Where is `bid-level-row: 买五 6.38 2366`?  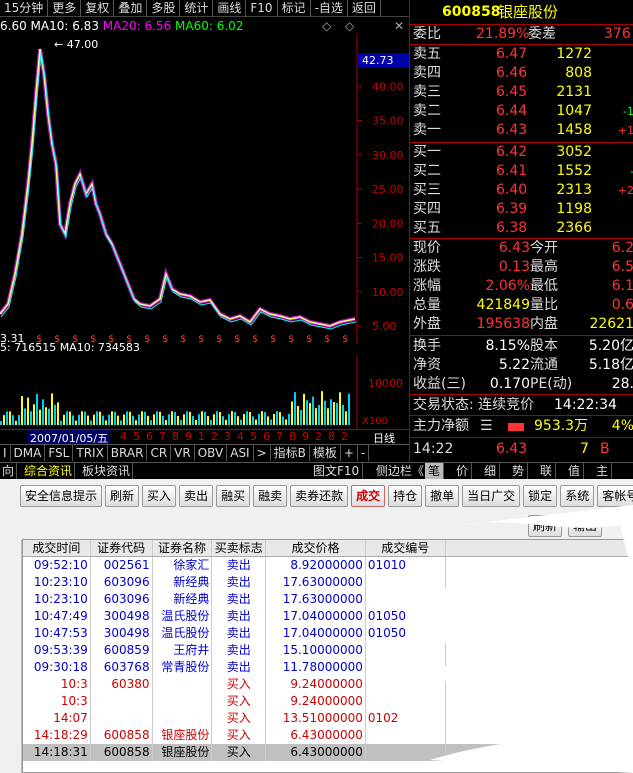
bid-level-row: 买五 6.38 2366 is located at coordinates (521, 228).